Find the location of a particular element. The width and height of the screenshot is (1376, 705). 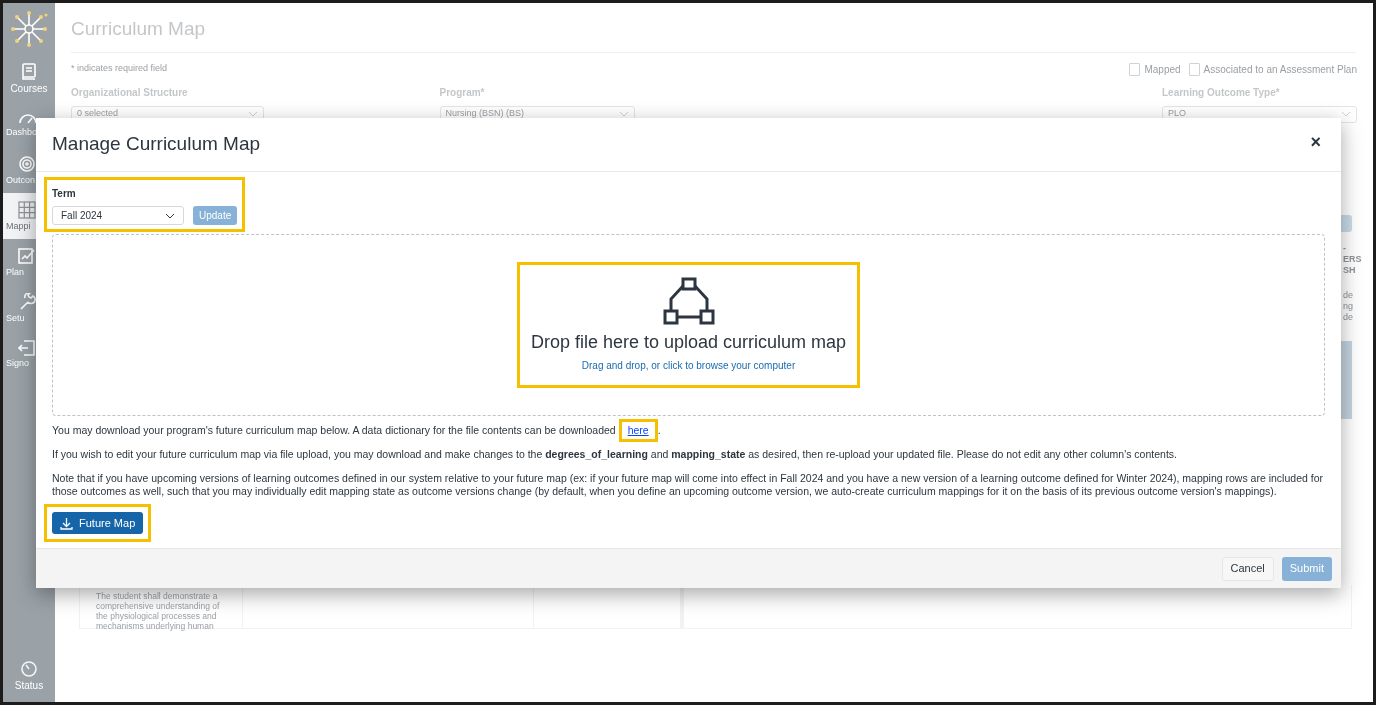

cancel-button: Cancel is located at coordinates (1247, 568).